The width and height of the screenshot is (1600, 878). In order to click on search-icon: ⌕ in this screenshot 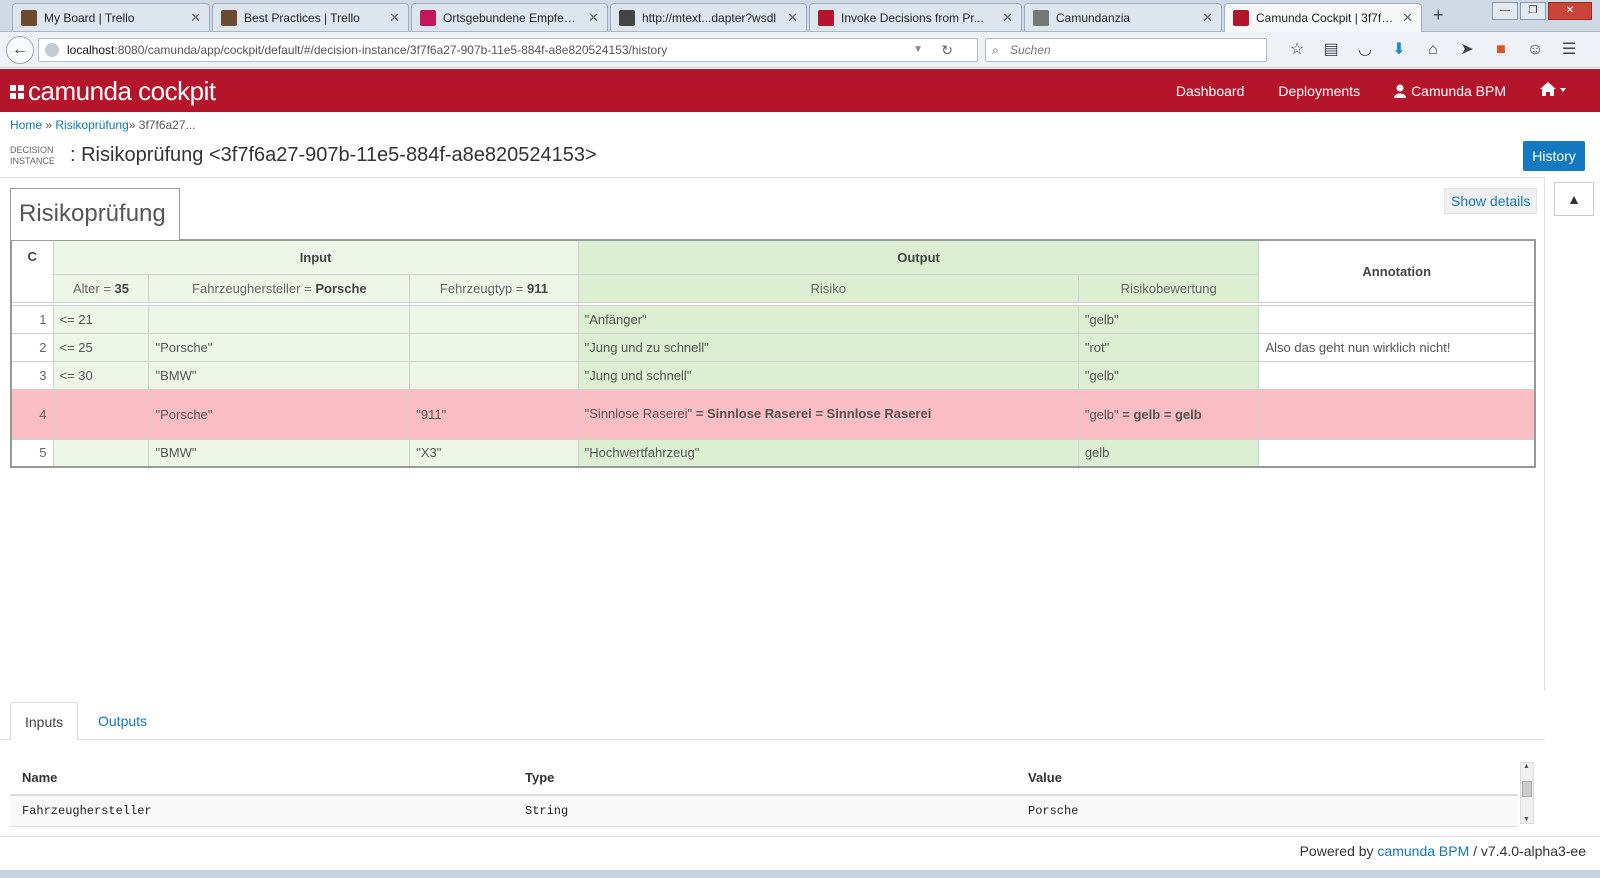, I will do `click(995, 50)`.